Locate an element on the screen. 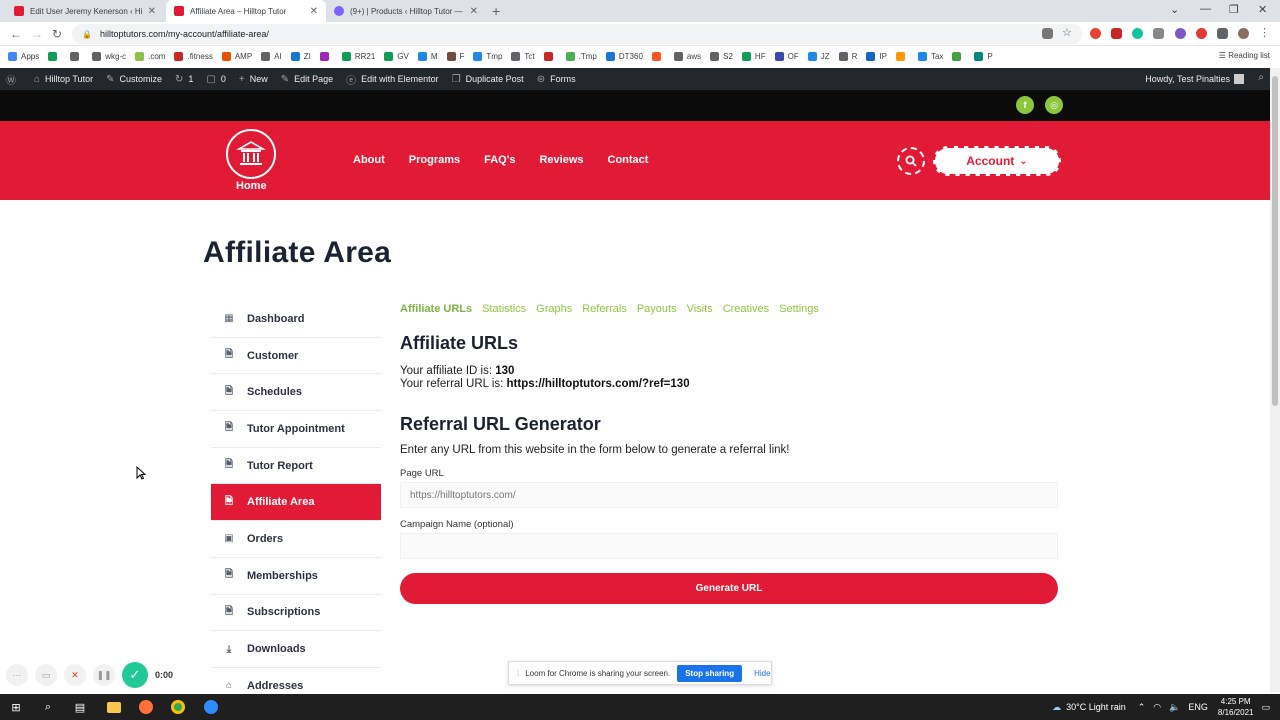 The height and width of the screenshot is (720, 1280). nav-item-programs: Programs is located at coordinates (434, 160).